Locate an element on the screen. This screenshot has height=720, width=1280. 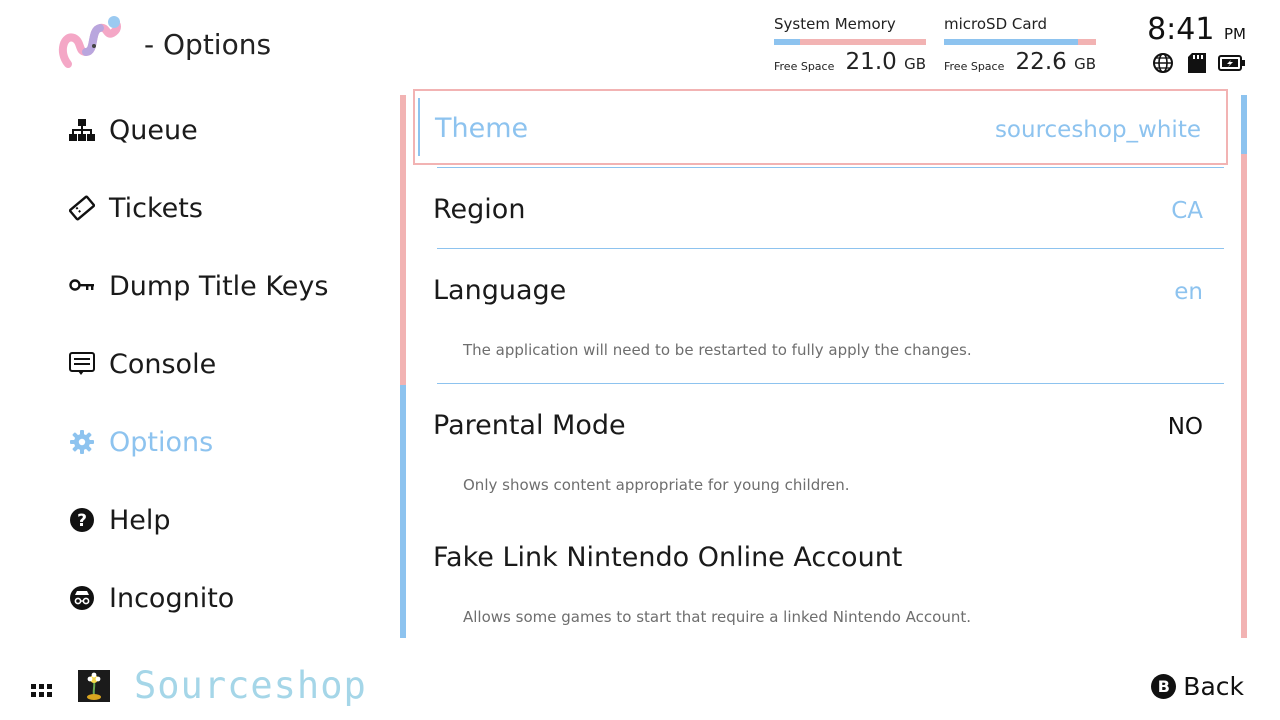
clock-ampm: PM is located at coordinates (1235, 34).